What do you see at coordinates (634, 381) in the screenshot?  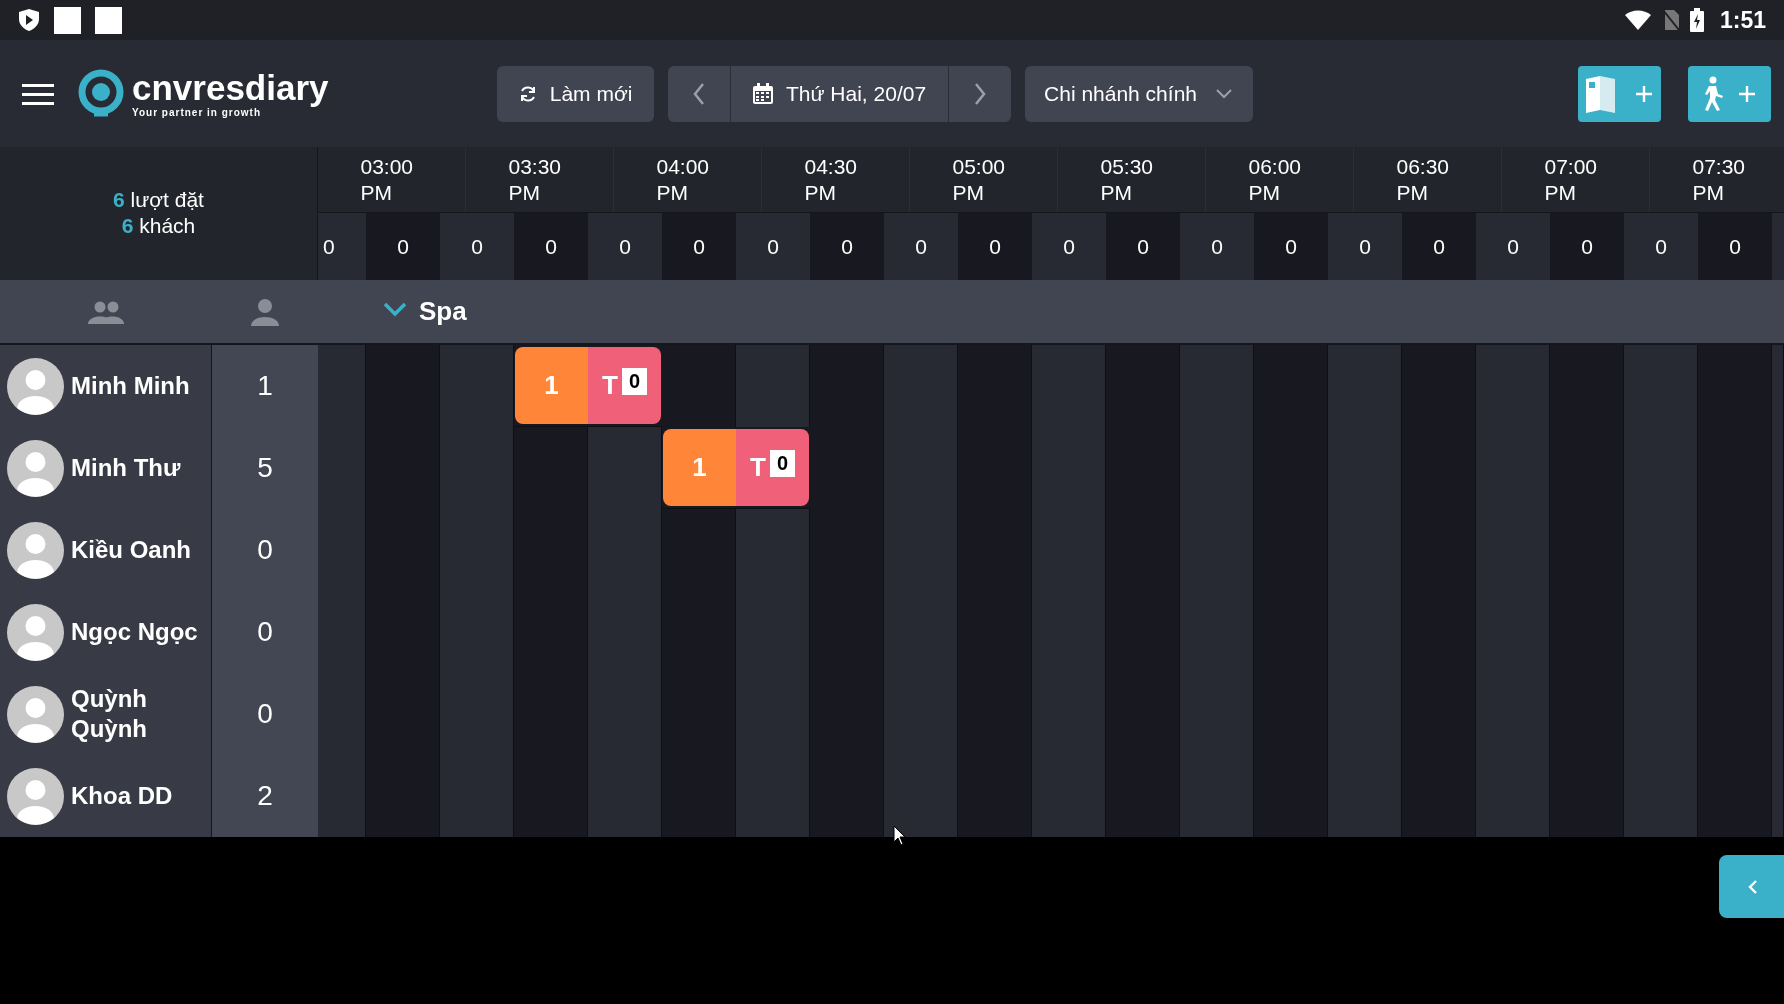 I see `status-badge: 0` at bounding box center [634, 381].